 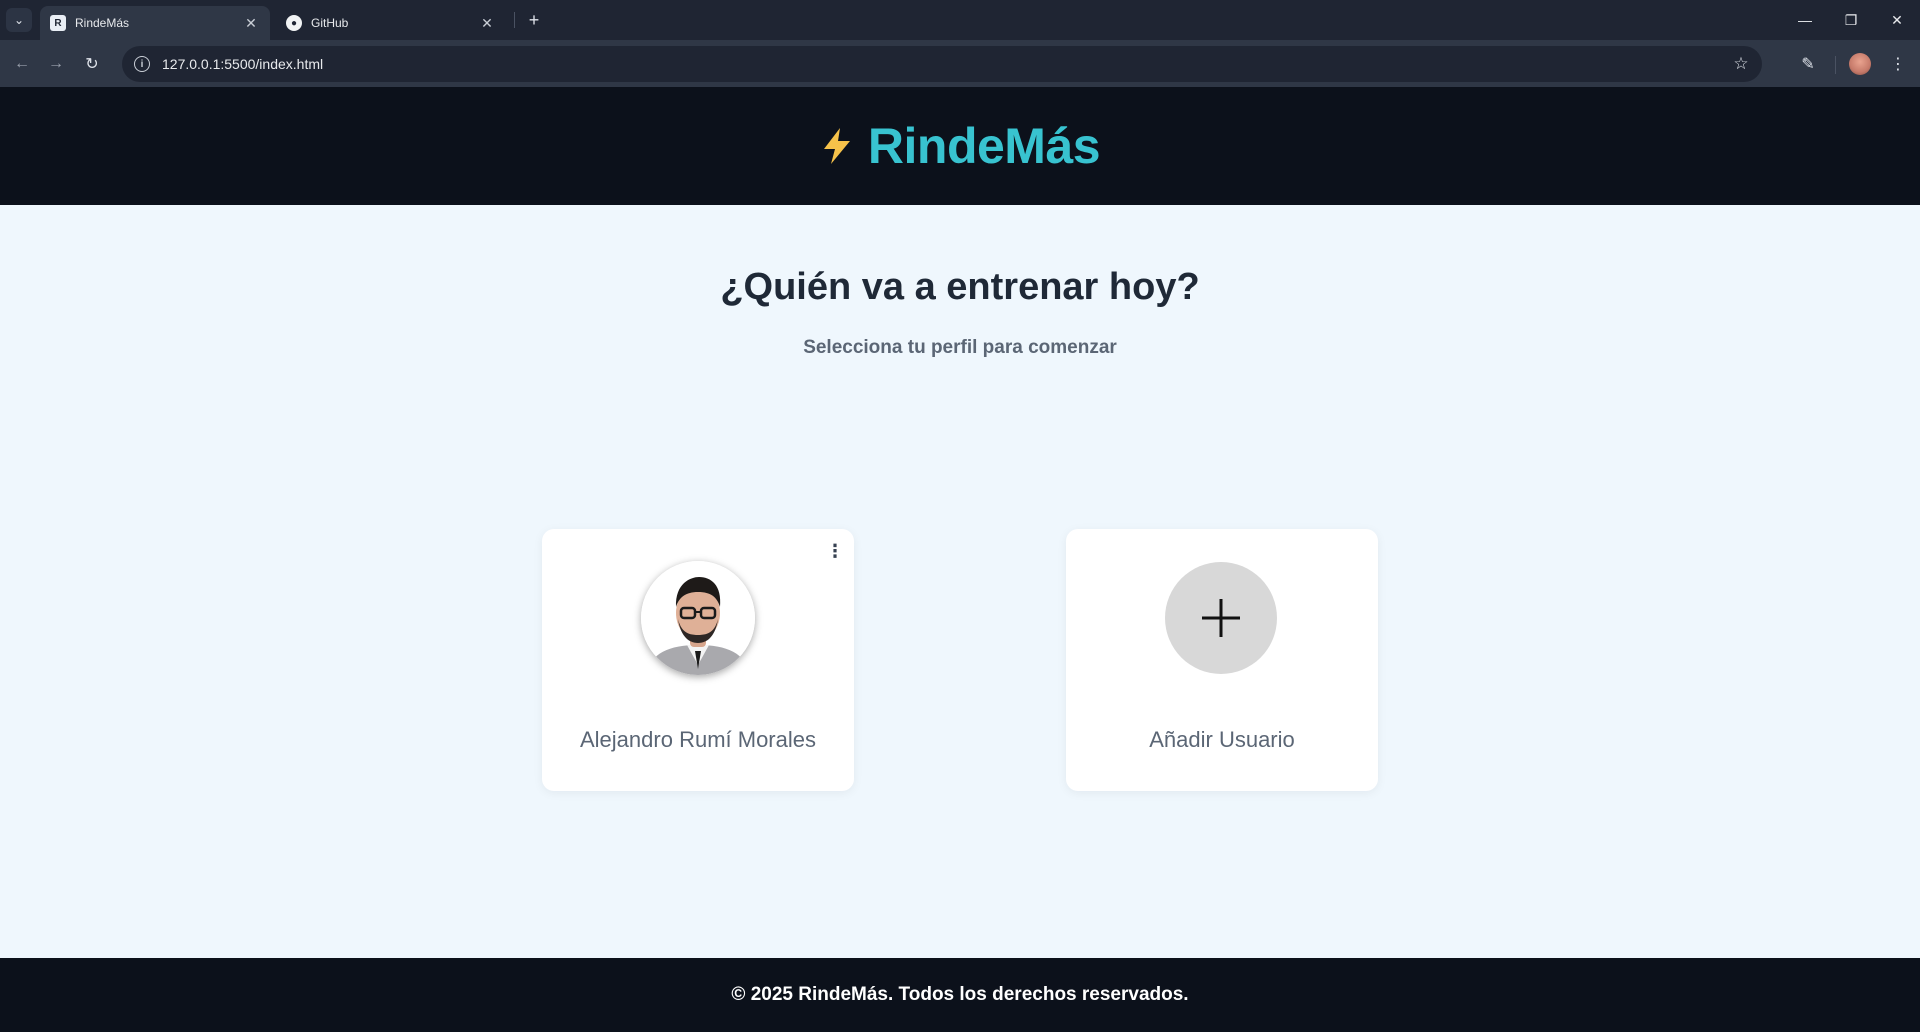 What do you see at coordinates (960, 287) in the screenshot?
I see `page-title: ¿Quién va a entrenar hoy?` at bounding box center [960, 287].